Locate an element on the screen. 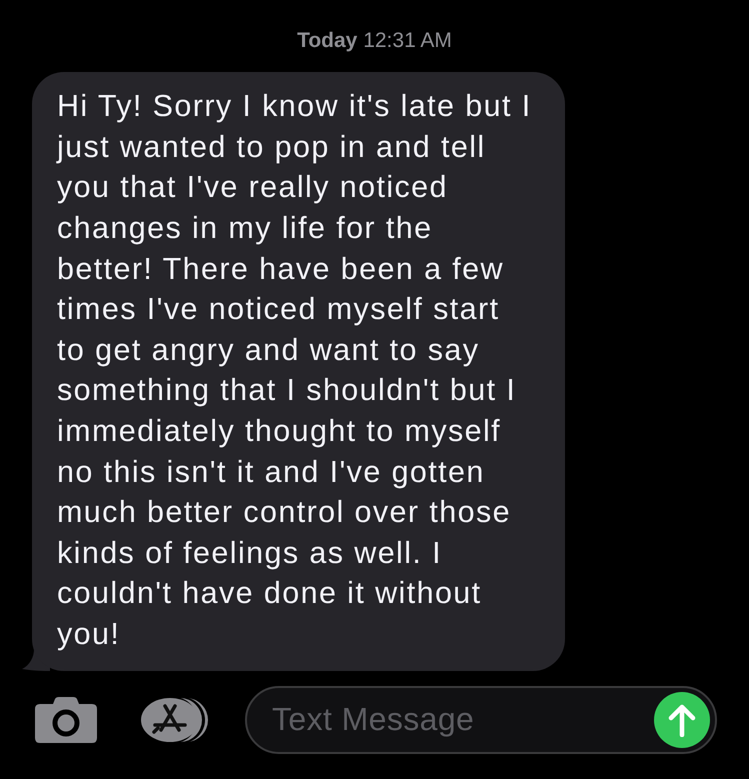  message-timestamp: Today 12:31 AM is located at coordinates (374, 41).